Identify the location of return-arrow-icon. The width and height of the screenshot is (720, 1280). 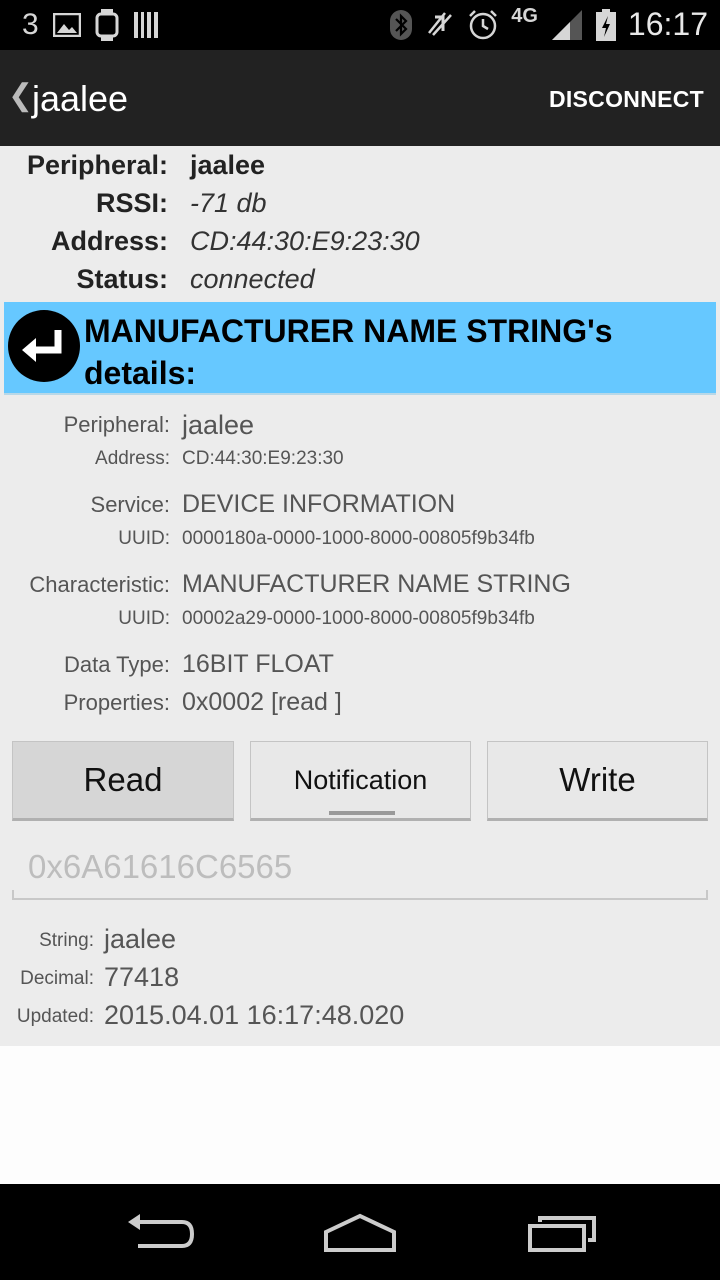
(44, 346).